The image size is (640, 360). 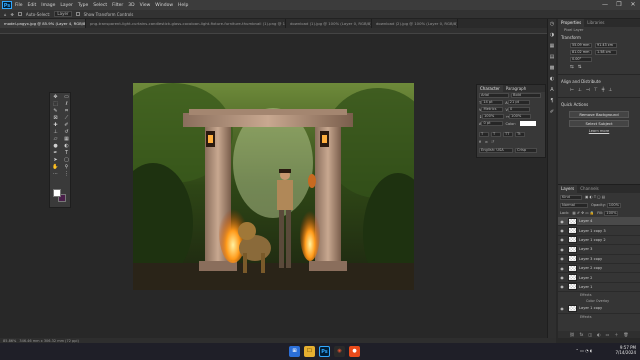 I want to click on menu-edit: Edit, so click(x=32, y=5).